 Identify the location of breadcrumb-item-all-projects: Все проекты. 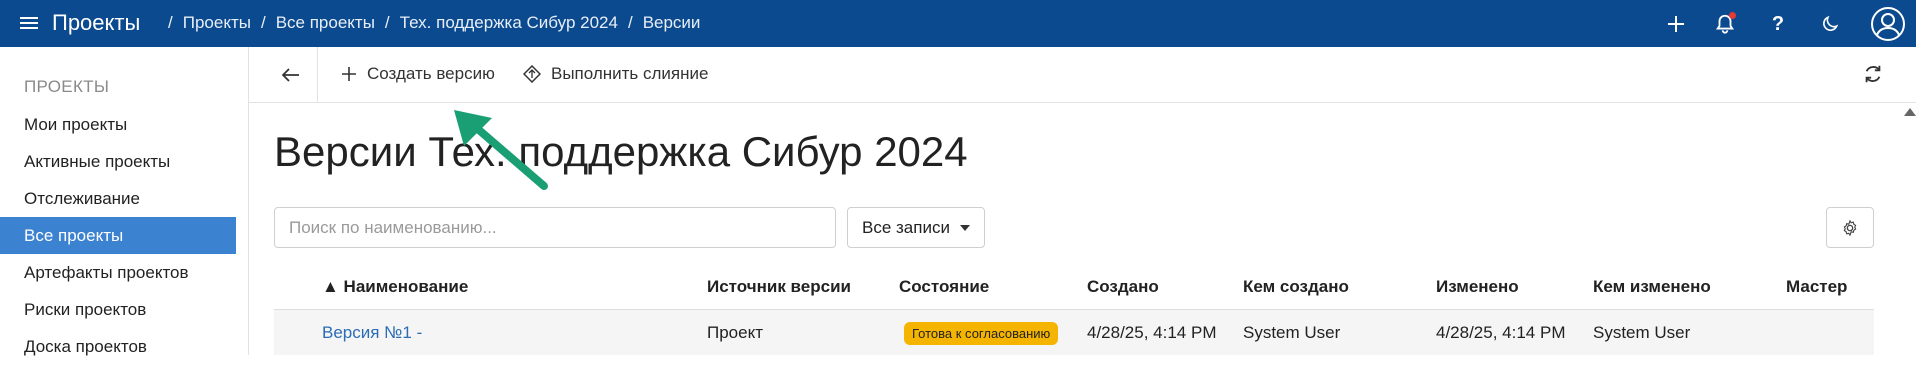
(325, 23).